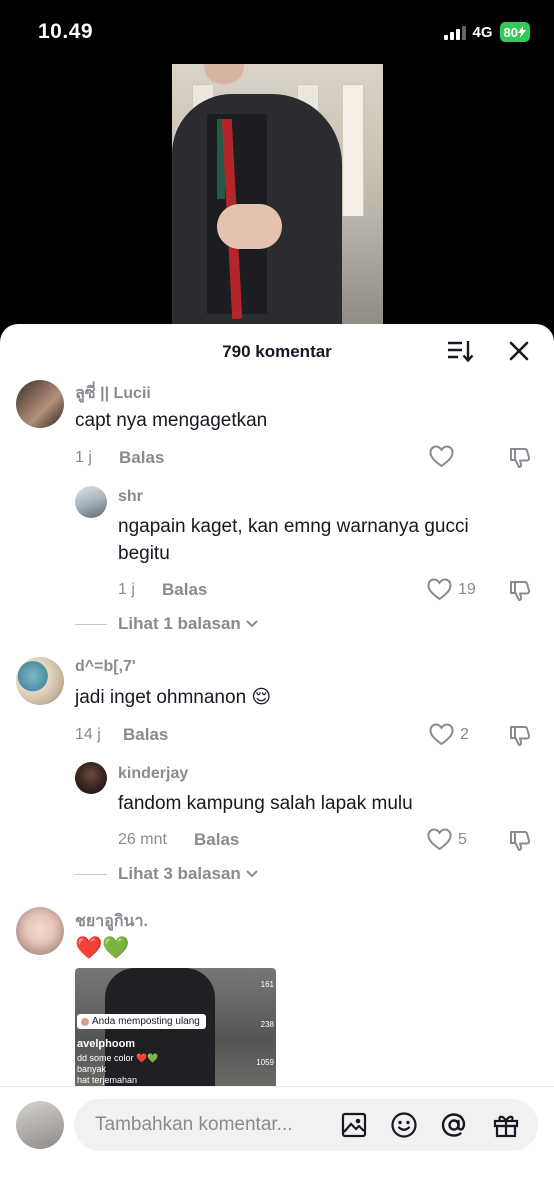 The height and width of the screenshot is (1199, 554). I want to click on comment-text: capt nya mengagetkan, so click(171, 420).